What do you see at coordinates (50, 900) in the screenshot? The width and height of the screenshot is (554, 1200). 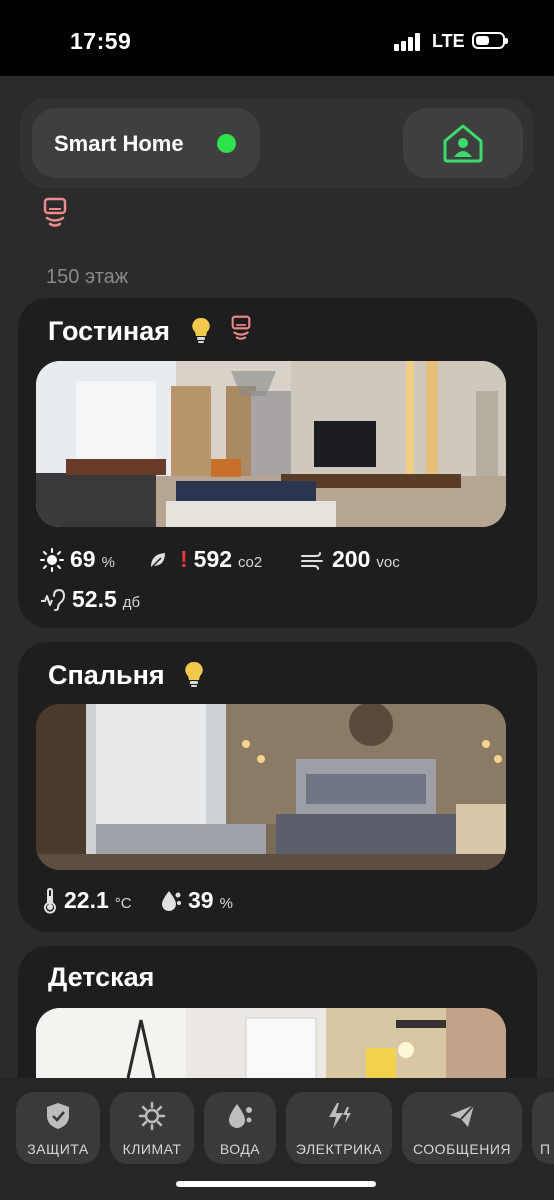 I see `thermometer-icon` at bounding box center [50, 900].